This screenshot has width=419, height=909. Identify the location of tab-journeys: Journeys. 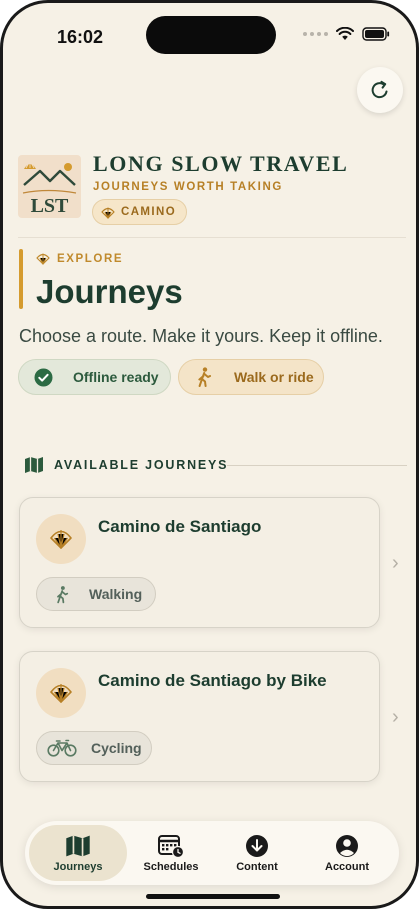
(78, 853).